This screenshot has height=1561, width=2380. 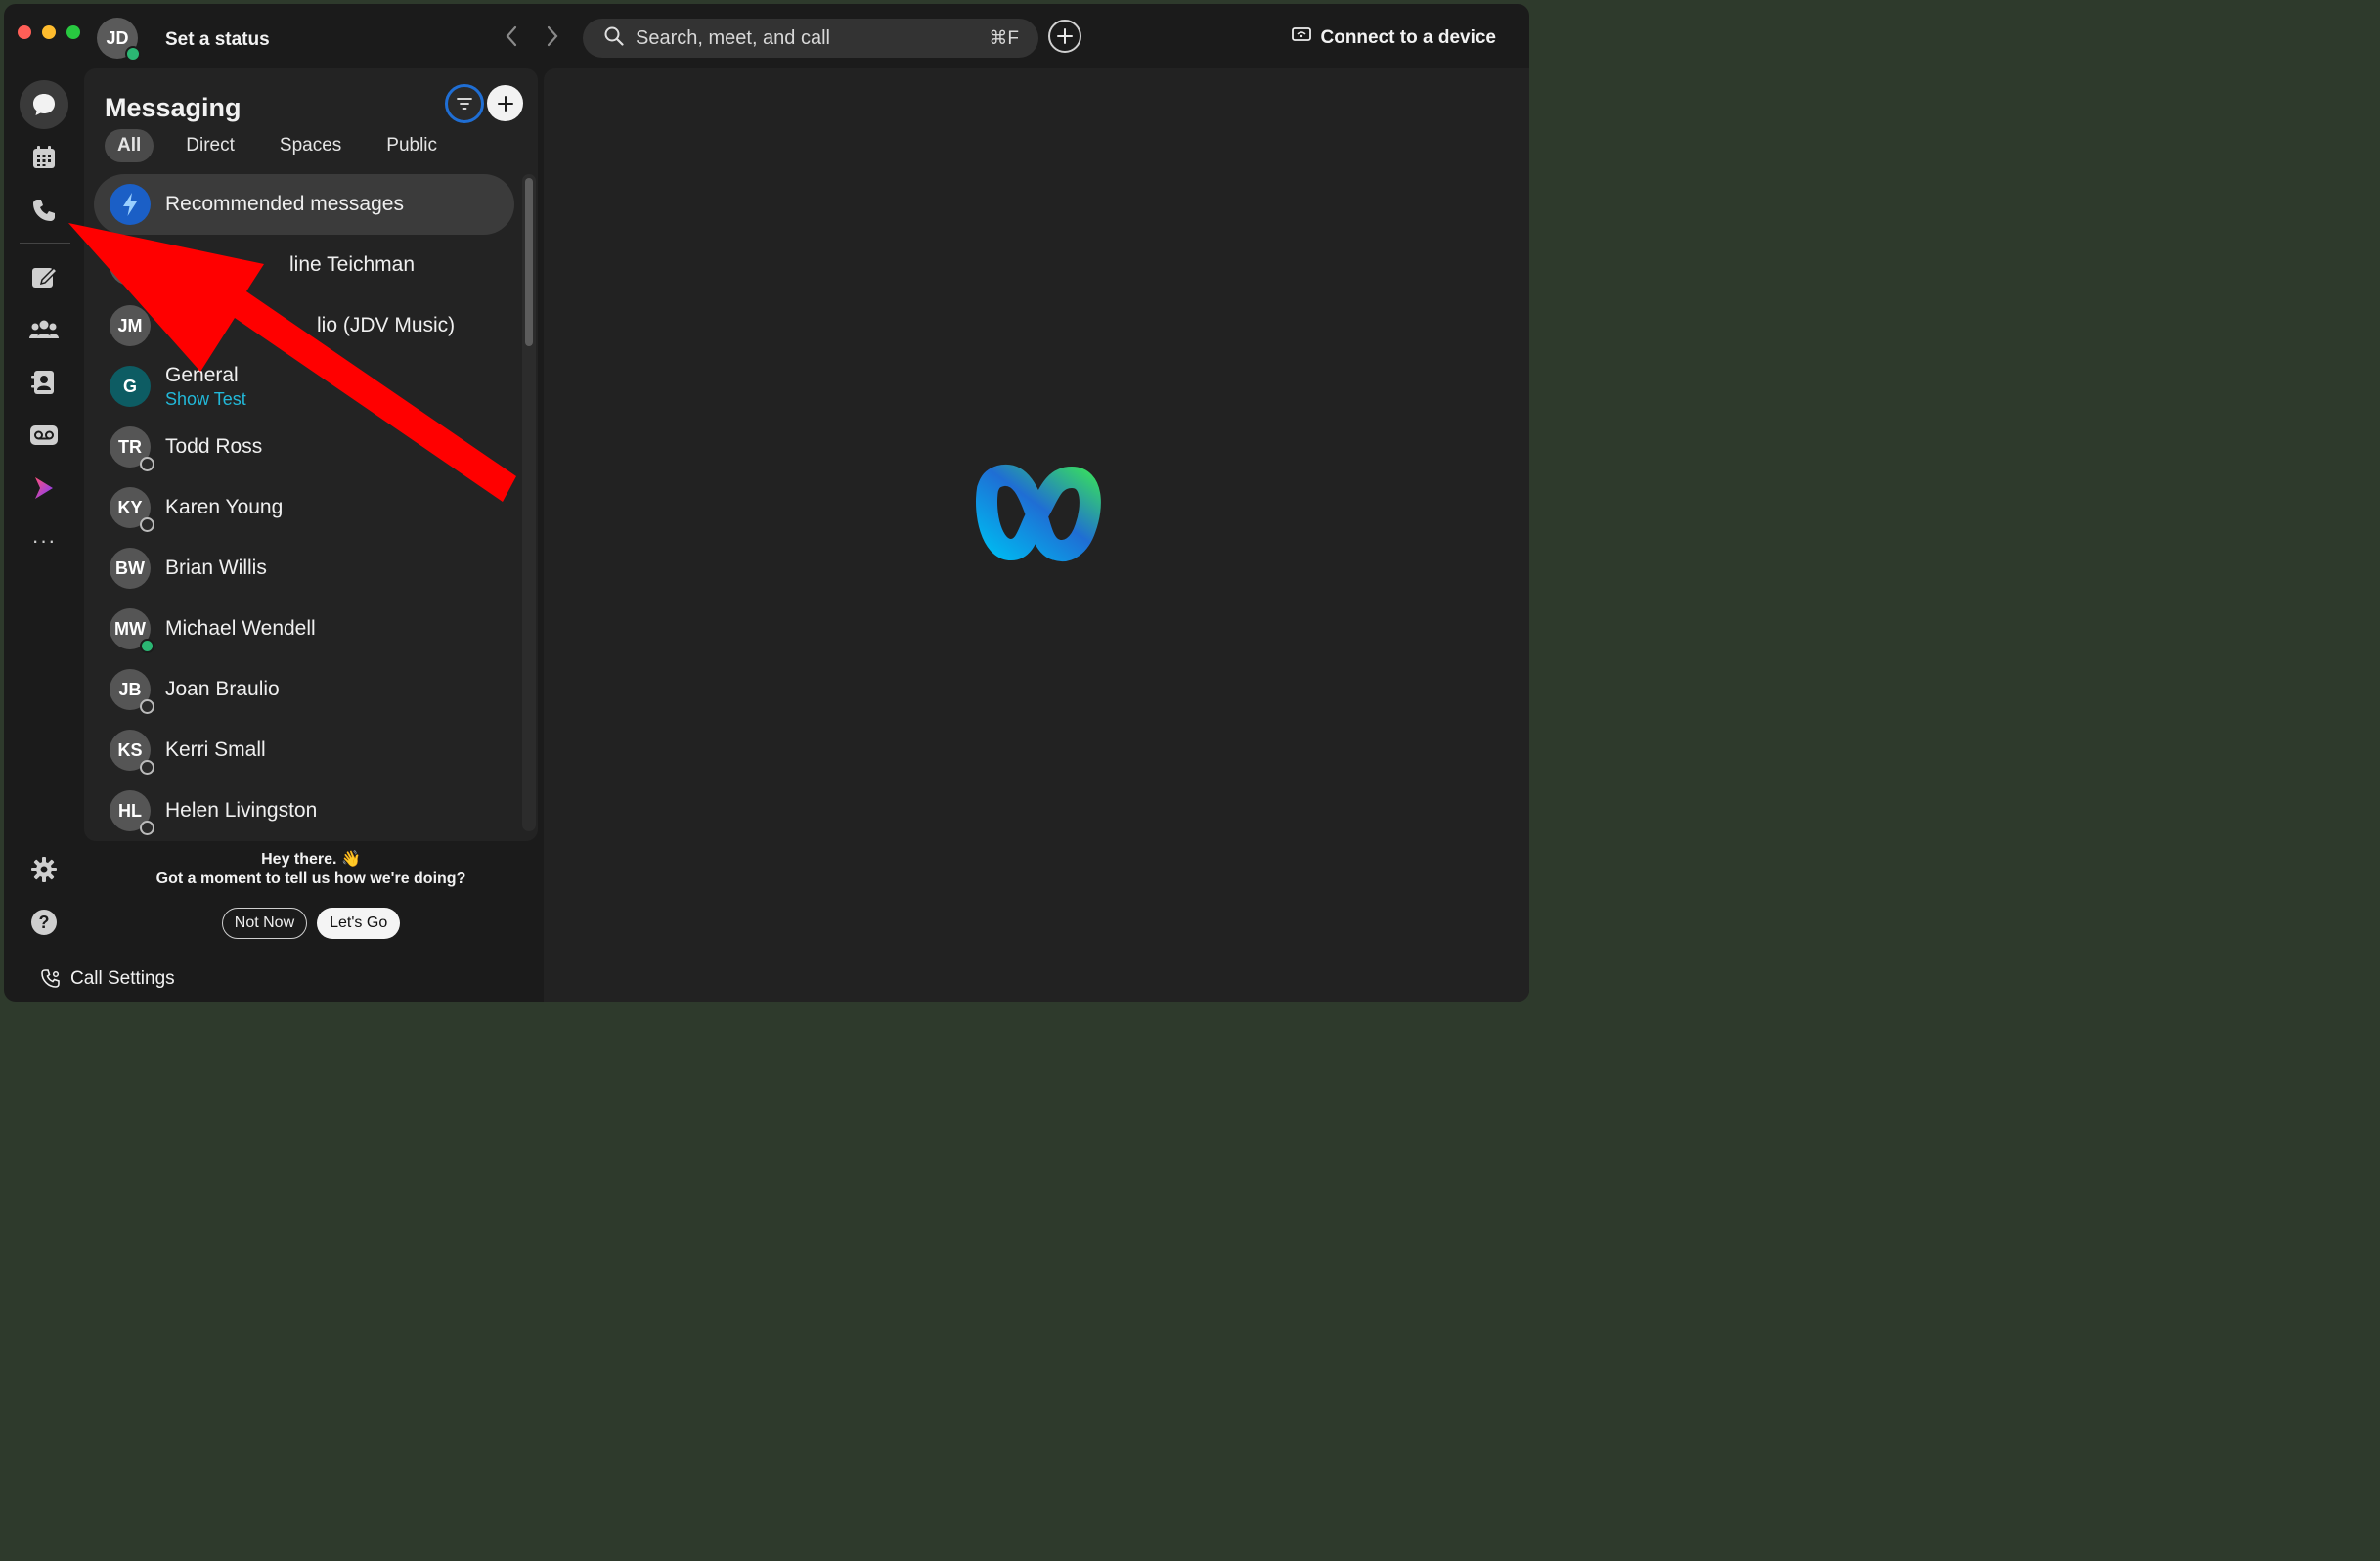 I want to click on conversation-name: Helen Livingston, so click(x=241, y=811).